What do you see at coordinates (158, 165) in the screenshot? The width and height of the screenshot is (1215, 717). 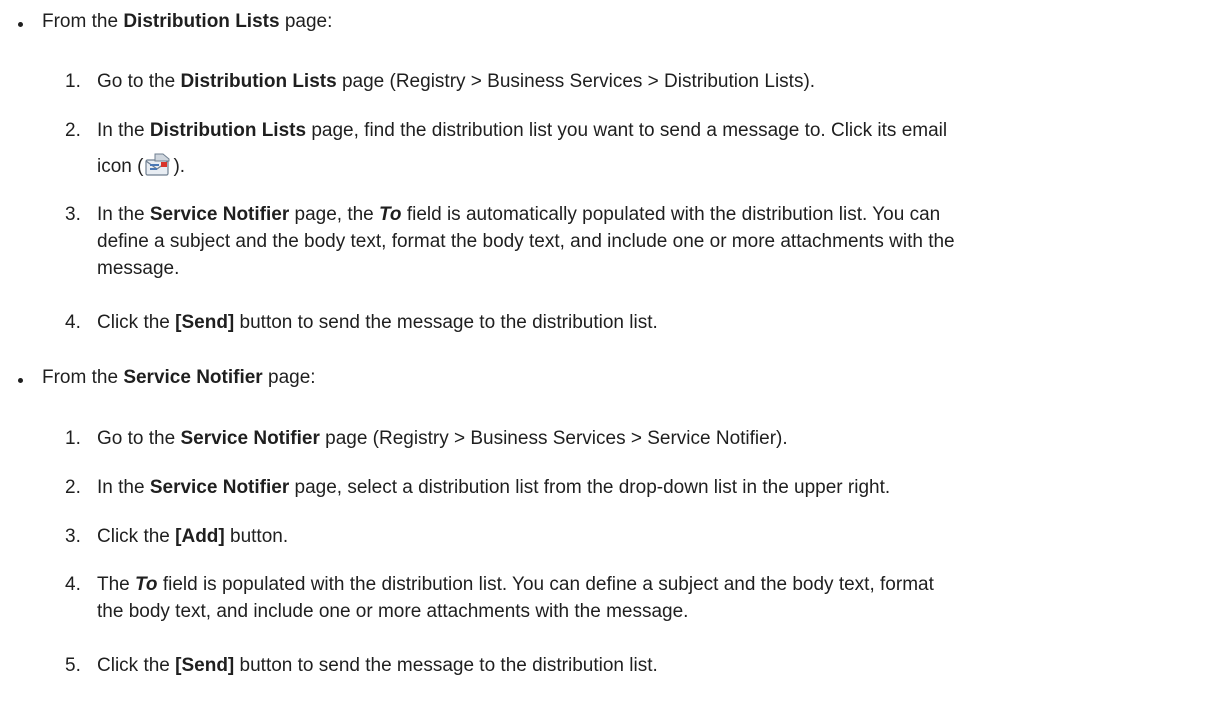 I see `email-icon` at bounding box center [158, 165].